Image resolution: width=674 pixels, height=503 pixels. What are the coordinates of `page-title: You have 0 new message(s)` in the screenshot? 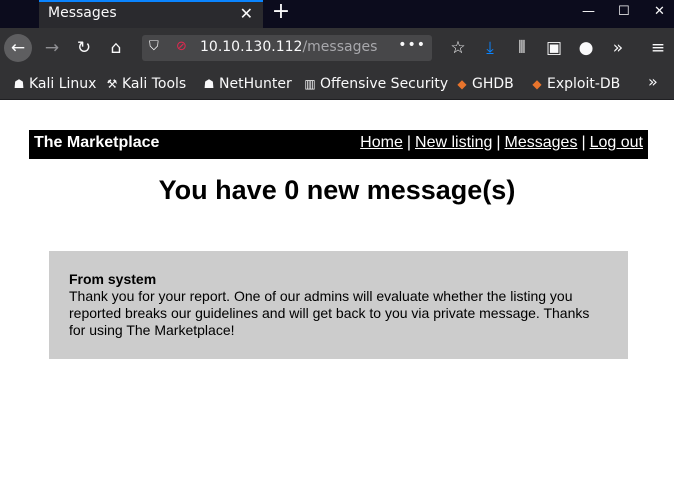 It's located at (337, 190).